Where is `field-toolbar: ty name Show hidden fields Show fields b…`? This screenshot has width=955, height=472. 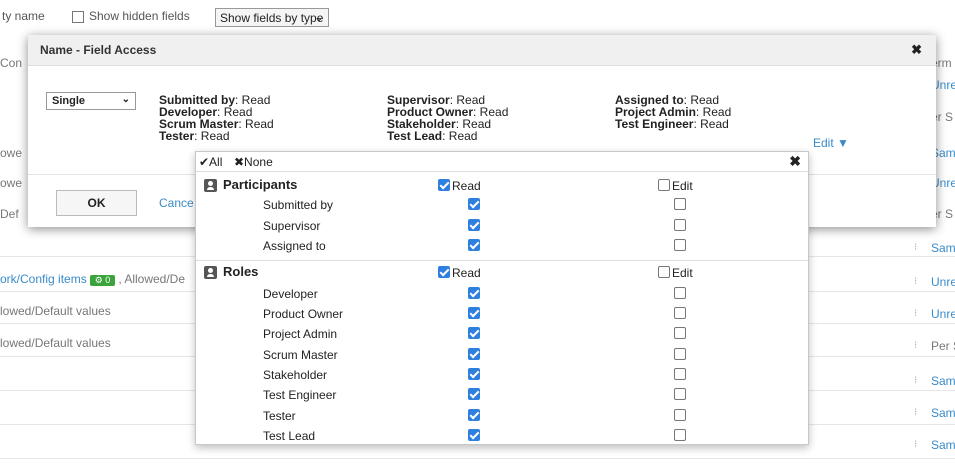
field-toolbar: ty name Show hidden fields Show fields b… is located at coordinates (477, 15).